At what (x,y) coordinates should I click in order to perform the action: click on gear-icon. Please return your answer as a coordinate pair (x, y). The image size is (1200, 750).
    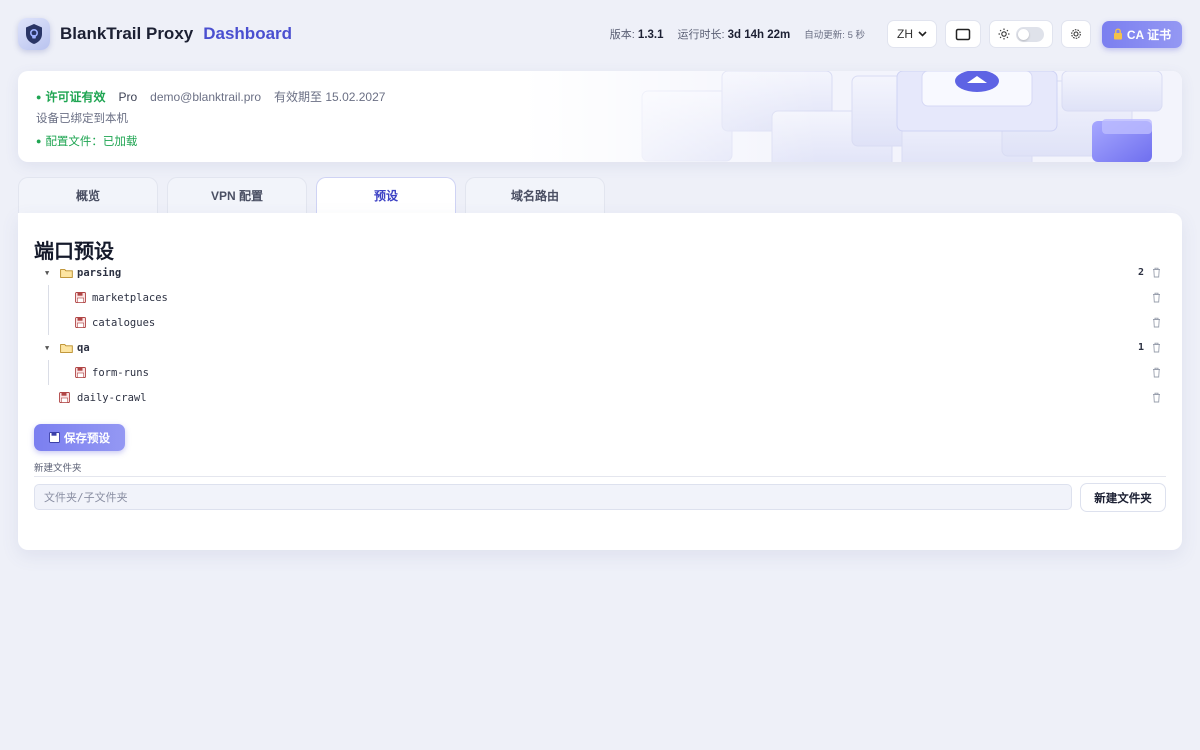
    Looking at the image, I should click on (1076, 34).